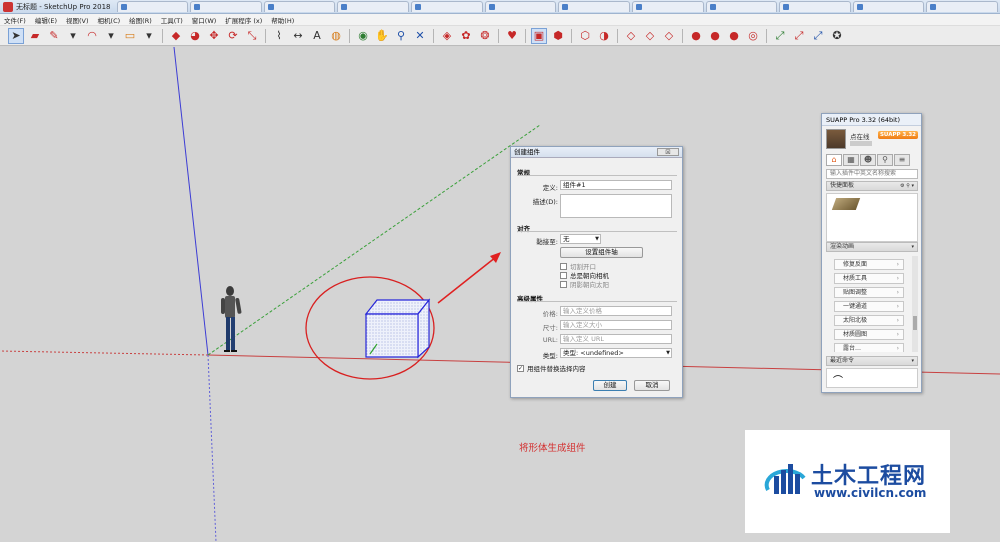  What do you see at coordinates (172, 20) in the screenshot?
I see `menu-item: 工具(T)` at bounding box center [172, 20].